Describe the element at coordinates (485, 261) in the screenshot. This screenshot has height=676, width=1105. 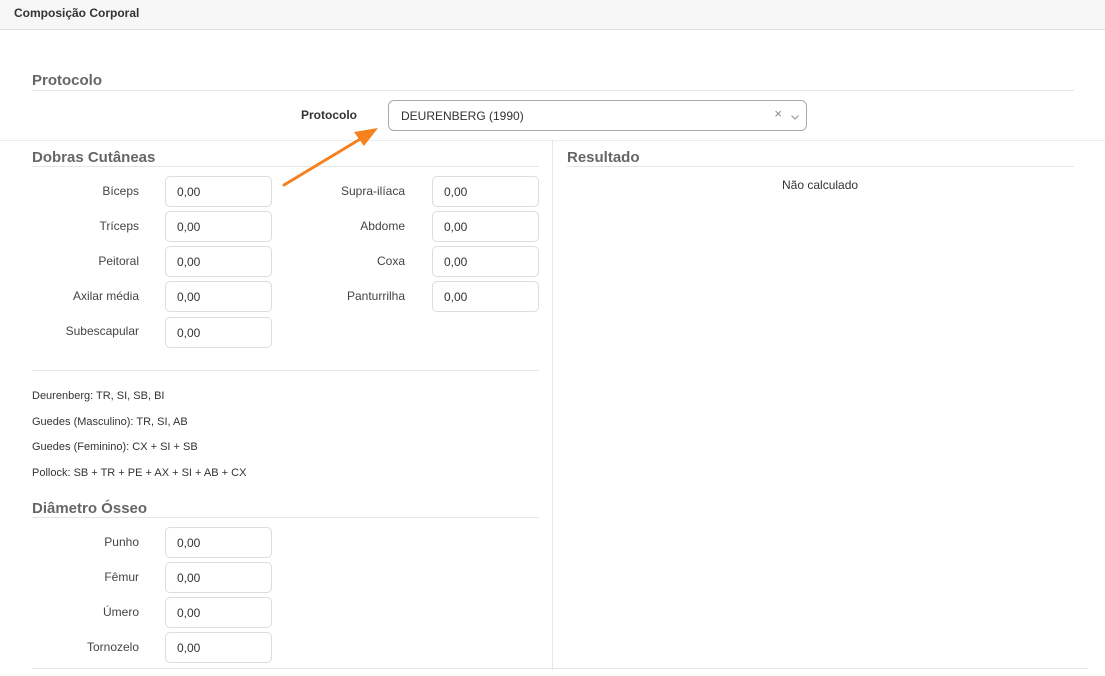
I see `coxa-input` at that location.